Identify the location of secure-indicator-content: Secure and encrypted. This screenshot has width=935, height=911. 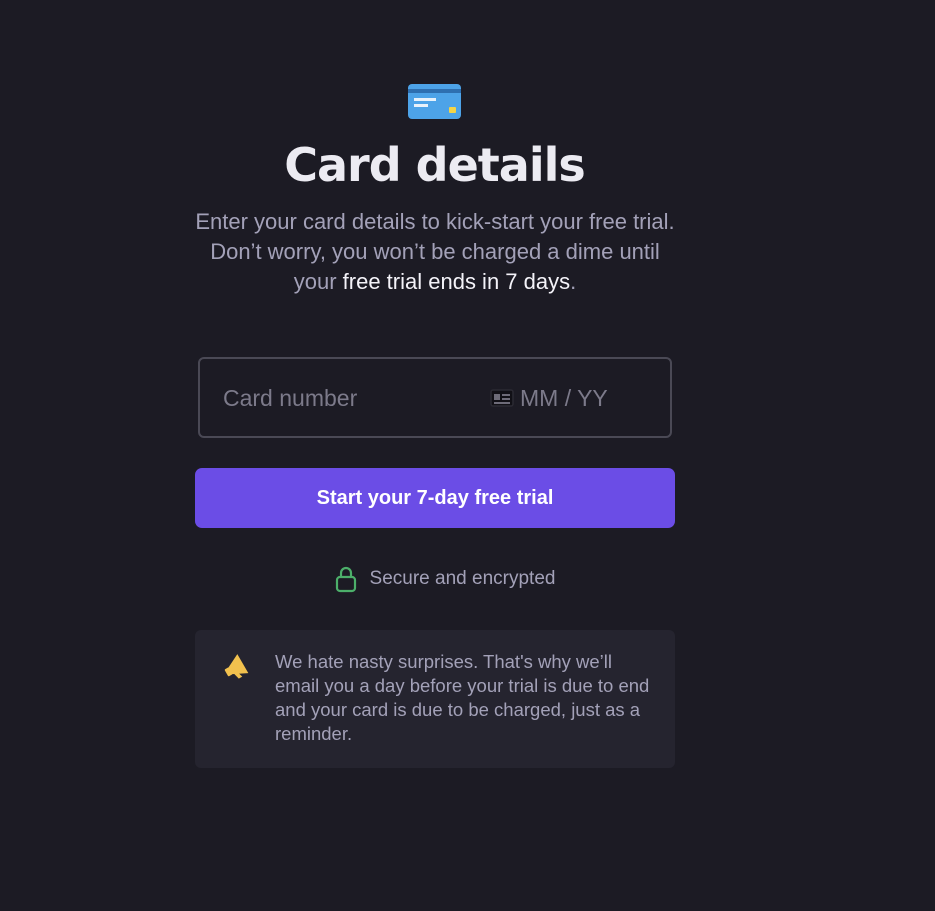
(445, 579).